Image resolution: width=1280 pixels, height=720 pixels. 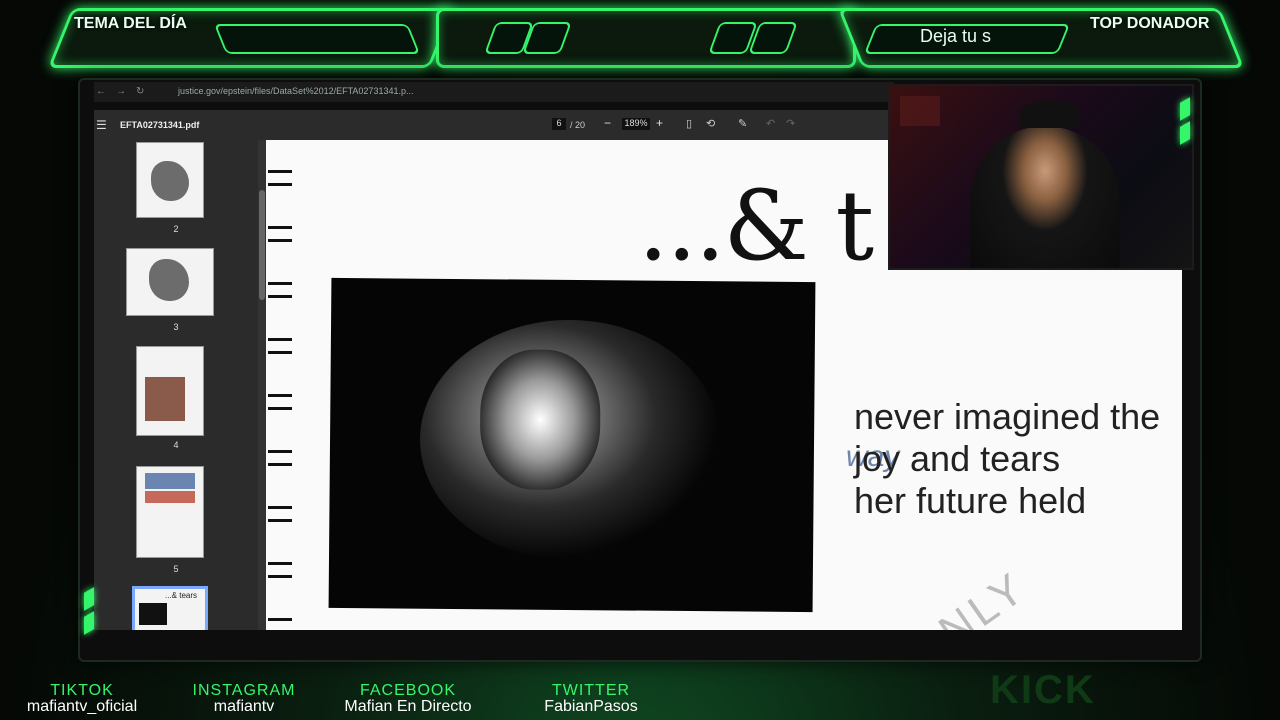 I want to click on social-facebook: FACEBOOK Mafian En Directo, so click(x=408, y=699).